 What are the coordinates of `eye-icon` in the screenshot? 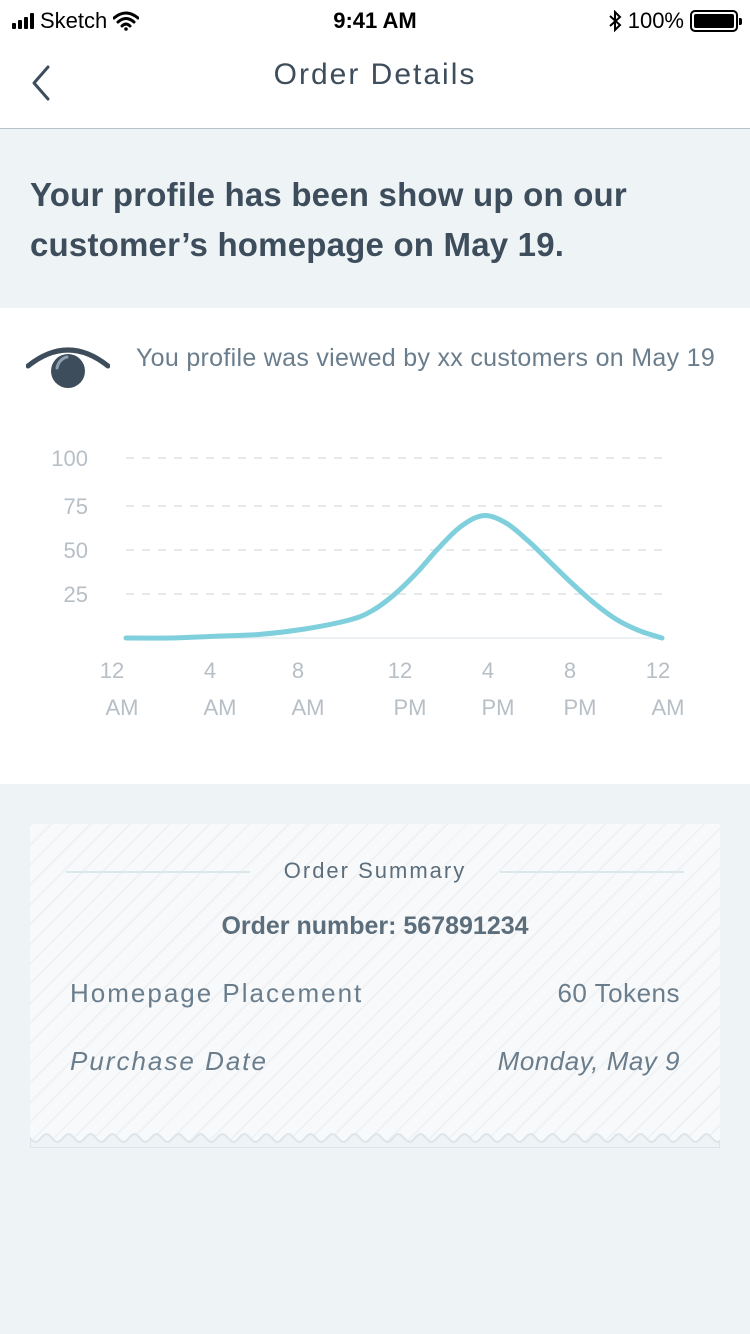 It's located at (68, 367).